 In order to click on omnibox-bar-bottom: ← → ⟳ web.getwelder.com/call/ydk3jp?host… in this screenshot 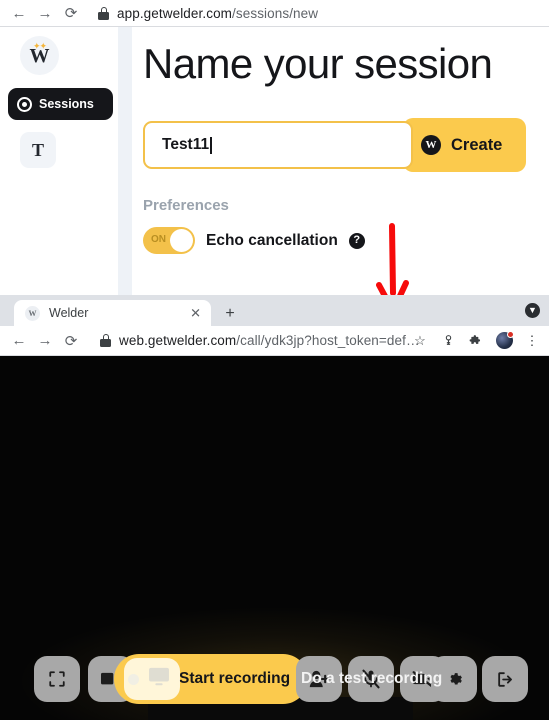, I will do `click(274, 340)`.